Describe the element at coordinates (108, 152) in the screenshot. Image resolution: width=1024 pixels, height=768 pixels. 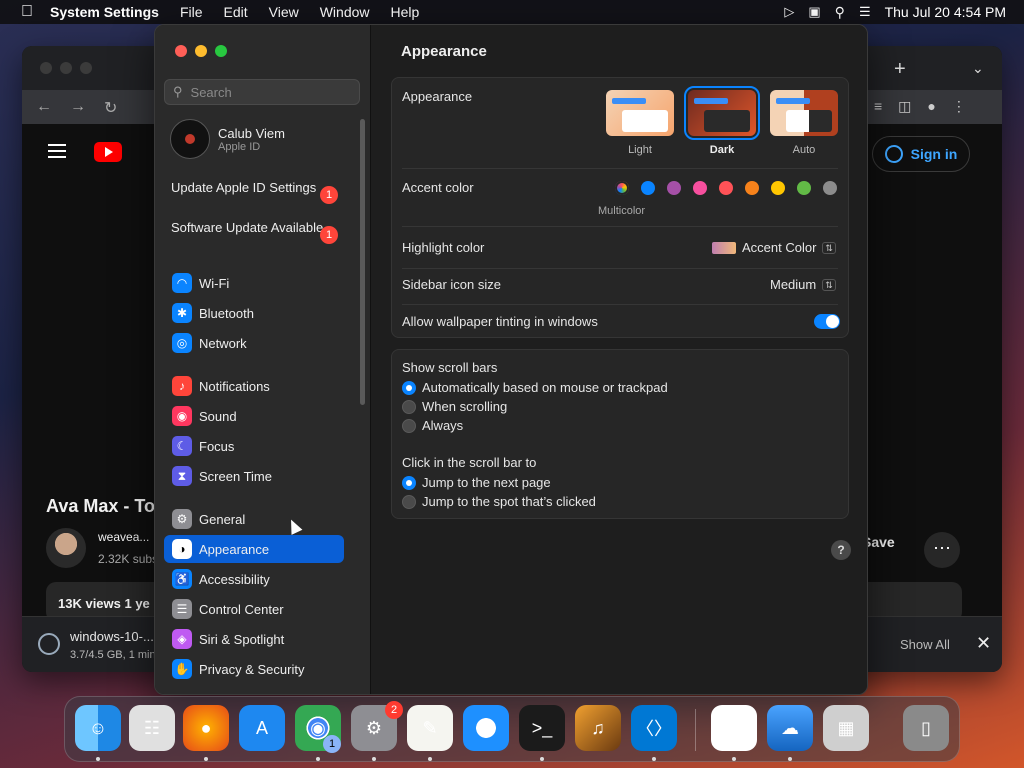
I see `youtube-logo` at that location.